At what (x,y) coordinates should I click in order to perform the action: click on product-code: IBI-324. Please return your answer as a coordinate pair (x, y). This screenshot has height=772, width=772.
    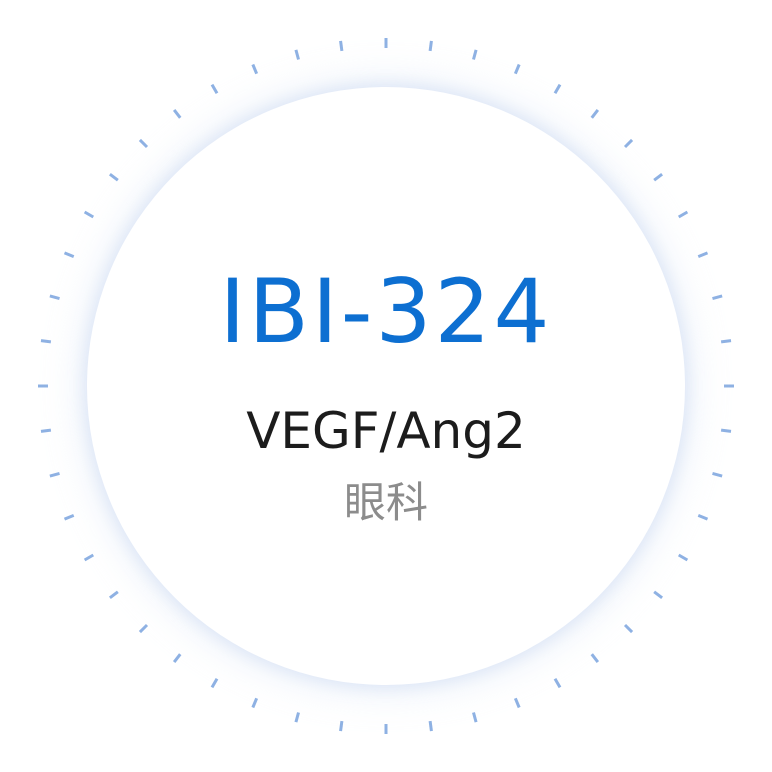
    Looking at the image, I should click on (386, 311).